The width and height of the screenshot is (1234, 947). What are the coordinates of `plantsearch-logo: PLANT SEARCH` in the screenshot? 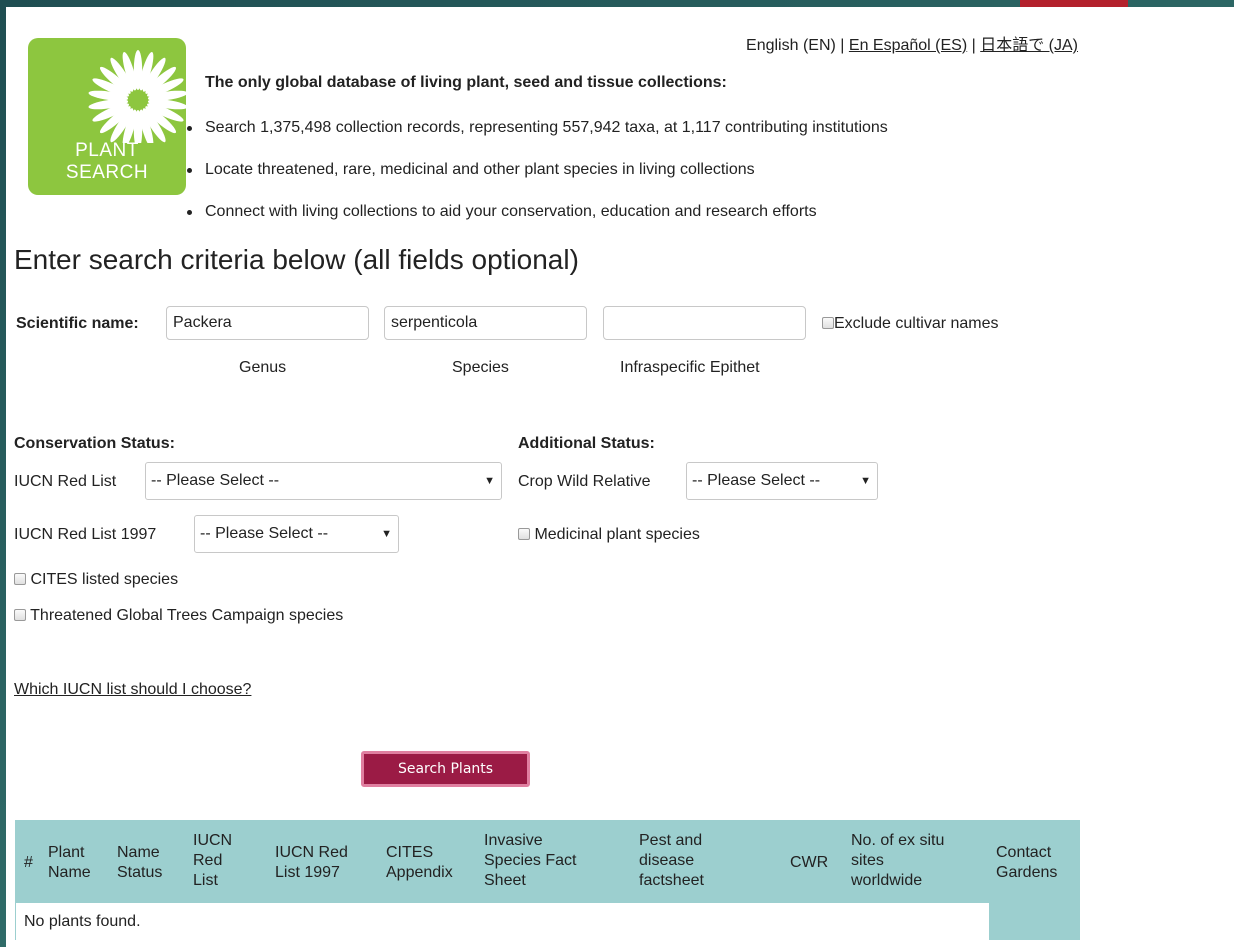 It's located at (107, 116).